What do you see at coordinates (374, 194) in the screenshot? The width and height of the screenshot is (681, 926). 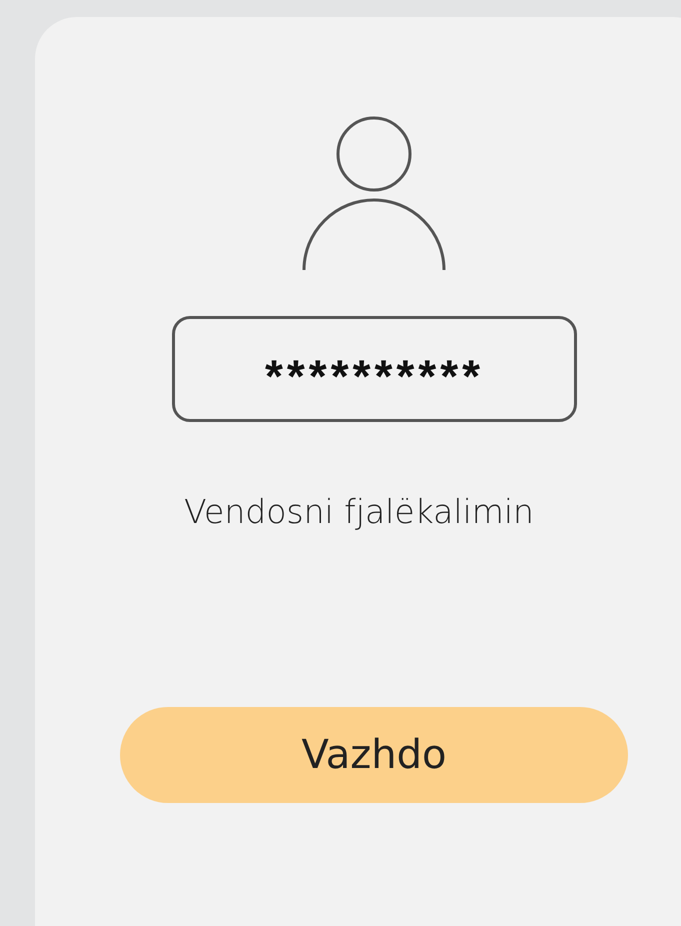 I see `user-icon` at bounding box center [374, 194].